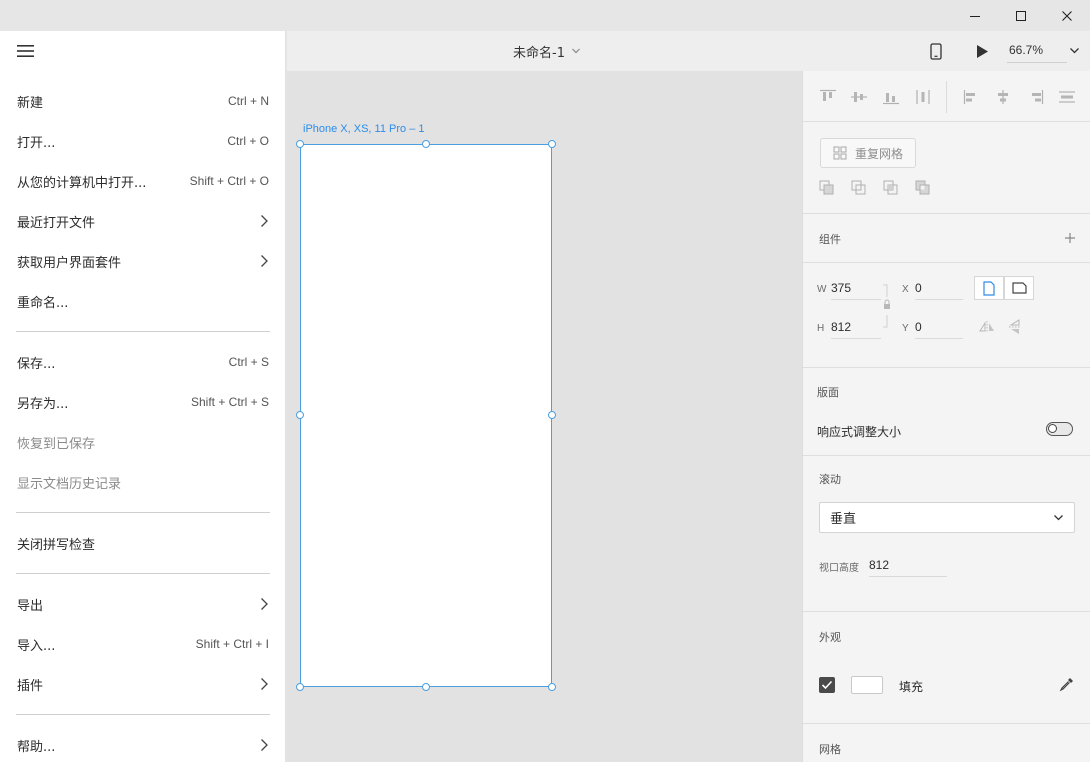 Image resolution: width=1090 pixels, height=762 pixels. Describe the element at coordinates (867, 685) in the screenshot. I see `fill-color-swatch` at that location.